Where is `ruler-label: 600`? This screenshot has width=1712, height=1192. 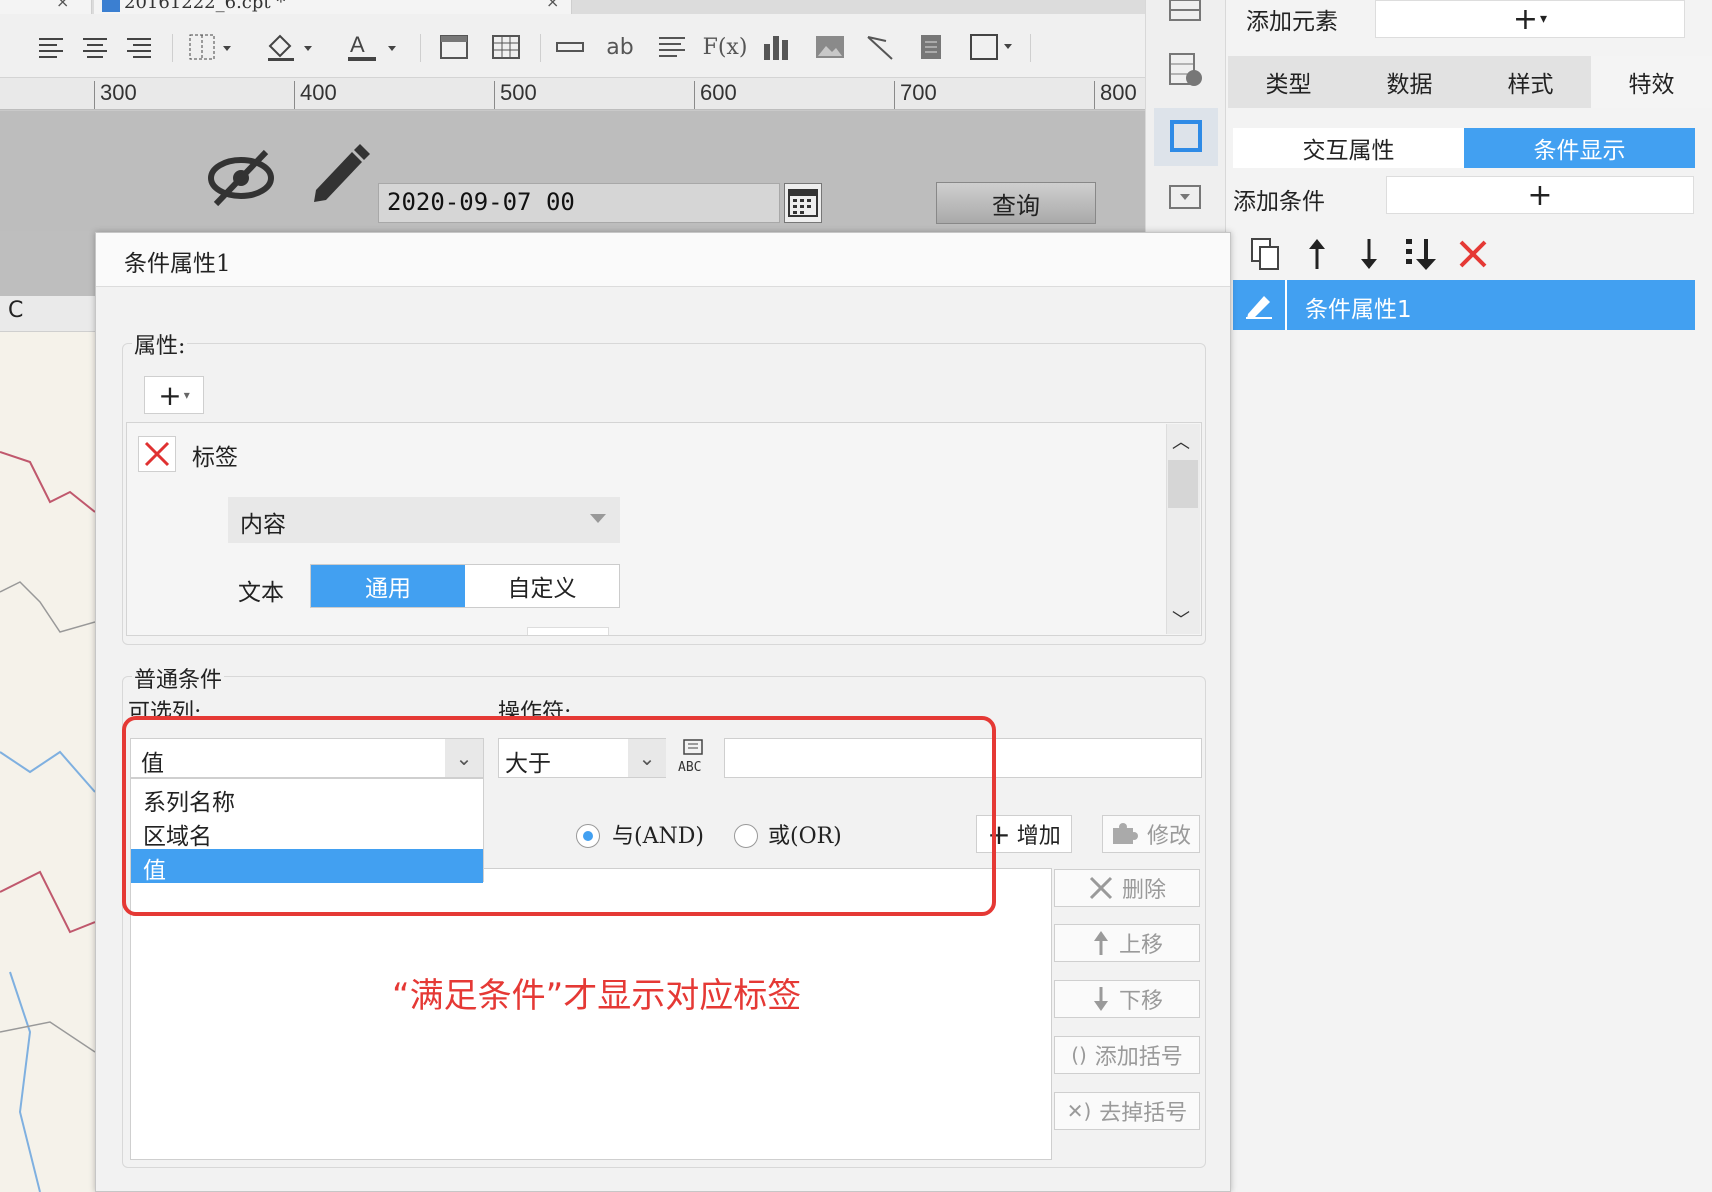
ruler-label: 600 is located at coordinates (718, 92).